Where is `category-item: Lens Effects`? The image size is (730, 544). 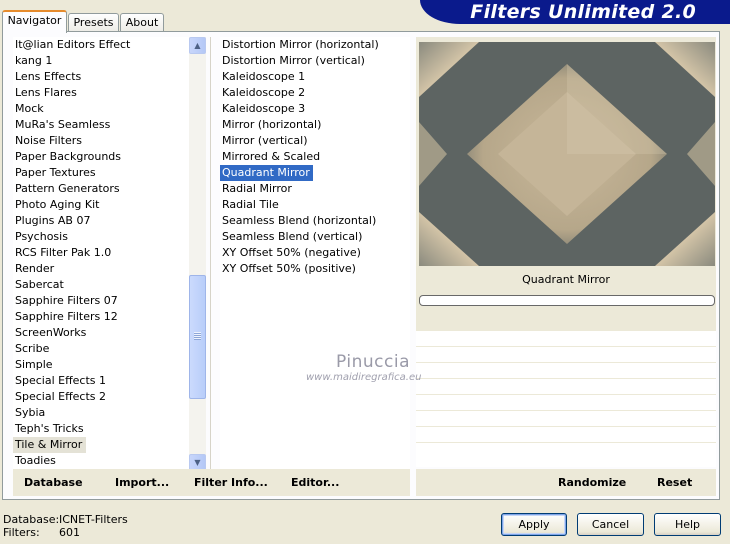 category-item: Lens Effects is located at coordinates (101, 77).